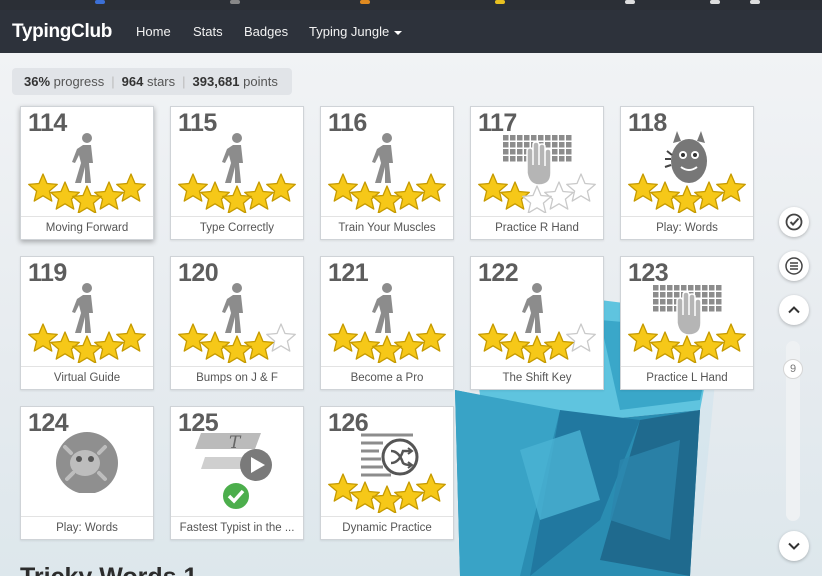  I want to click on chevron-up-icon, so click(794, 310).